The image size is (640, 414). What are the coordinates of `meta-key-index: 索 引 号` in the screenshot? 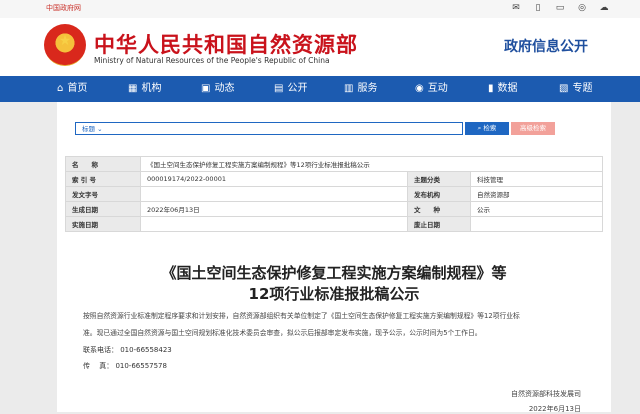 It's located at (103, 179).